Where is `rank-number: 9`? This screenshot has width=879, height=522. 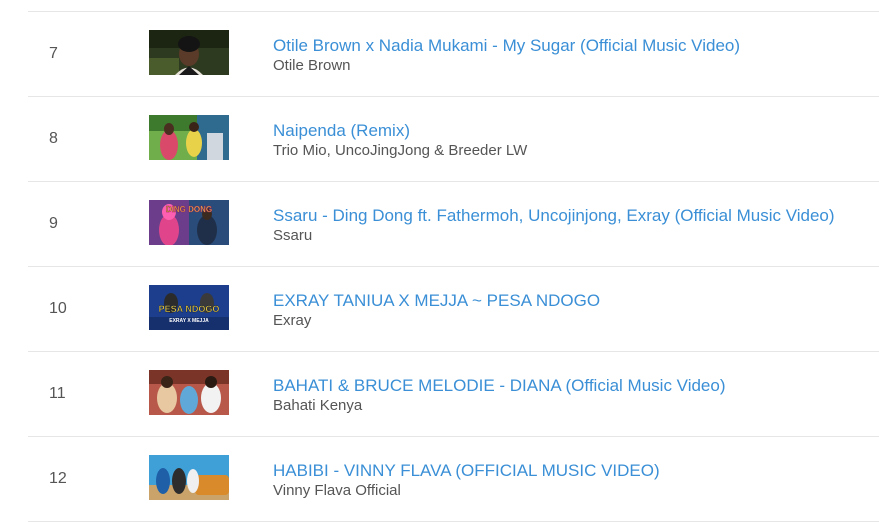
rank-number: 9 is located at coordinates (53, 223).